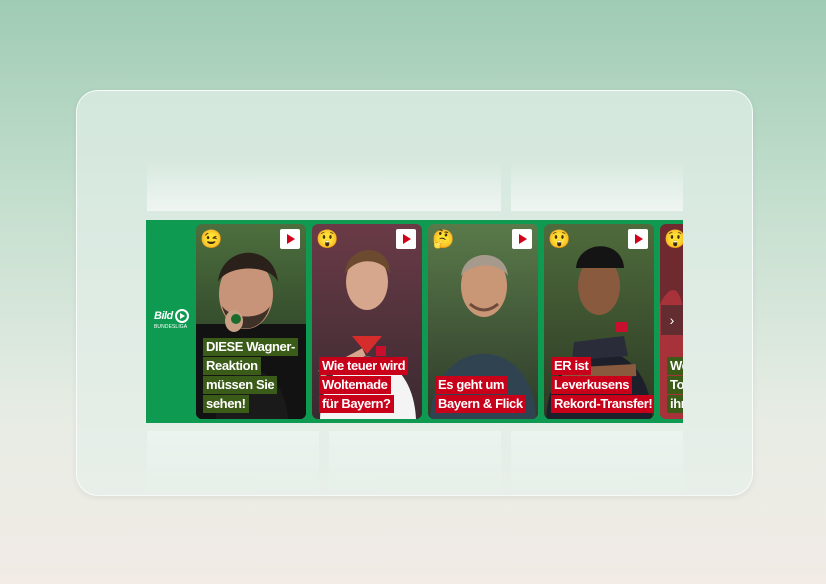  I want to click on caption-line: ER ist, so click(571, 366).